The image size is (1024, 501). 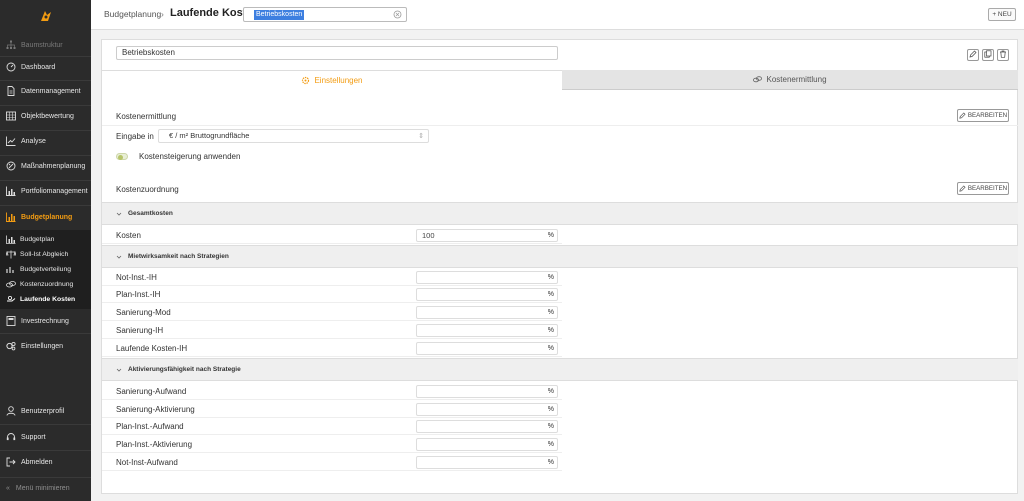 What do you see at coordinates (11, 191) in the screenshot?
I see `portfolio-icon` at bounding box center [11, 191].